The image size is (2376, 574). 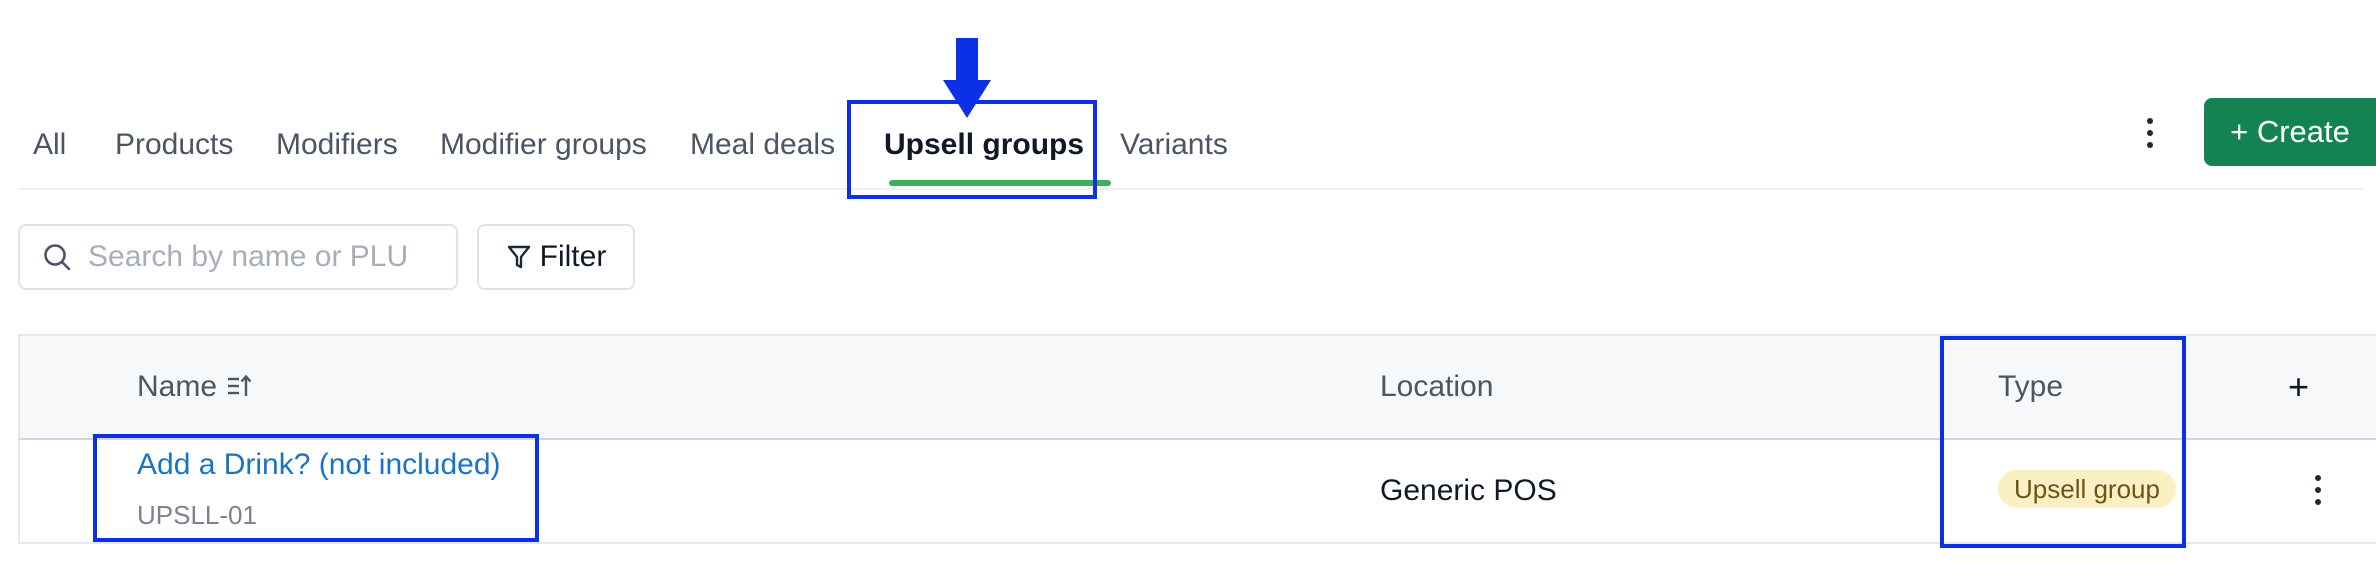 I want to click on row-location: Generic POS, so click(x=1468, y=490).